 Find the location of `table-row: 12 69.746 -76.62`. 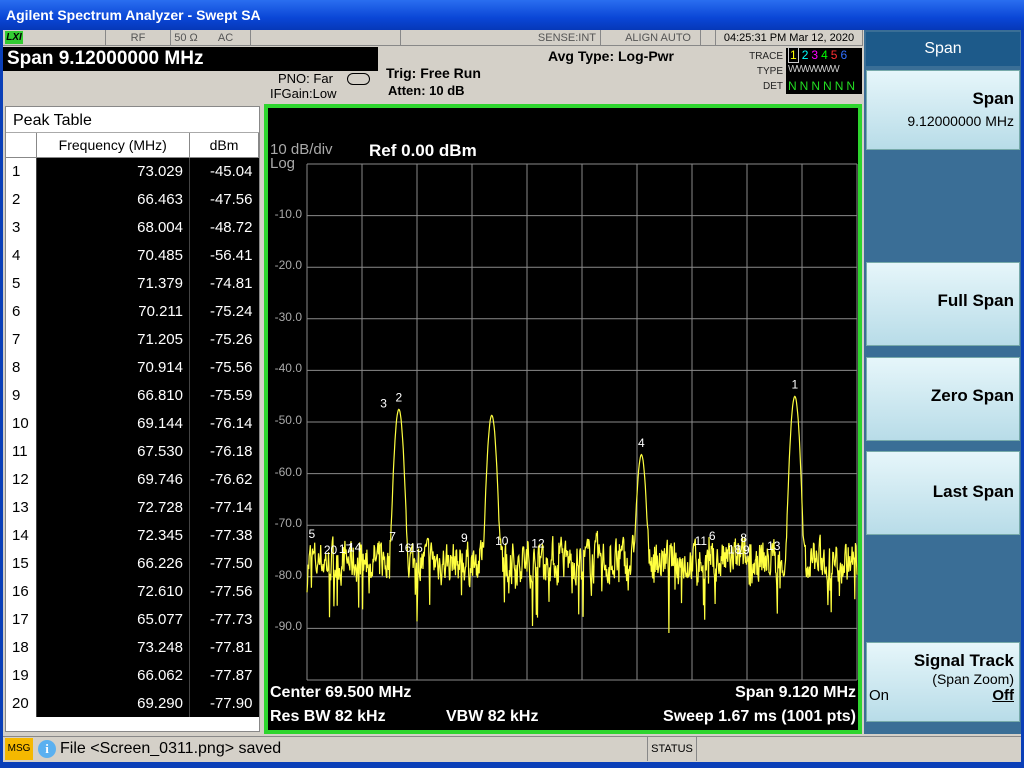

table-row: 12 69.746 -76.62 is located at coordinates (132, 479).